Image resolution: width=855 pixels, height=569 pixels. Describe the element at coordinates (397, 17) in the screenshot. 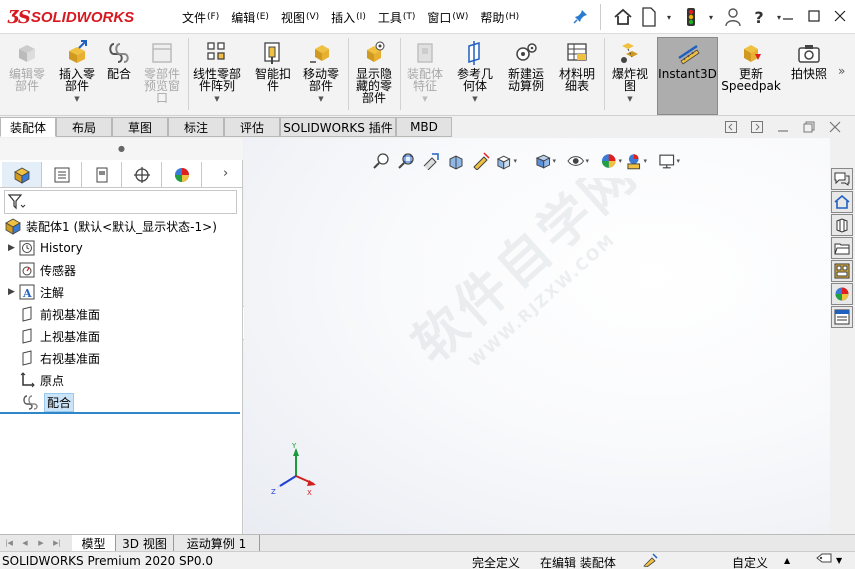

I see `menu-tools: 工具 (T)` at that location.